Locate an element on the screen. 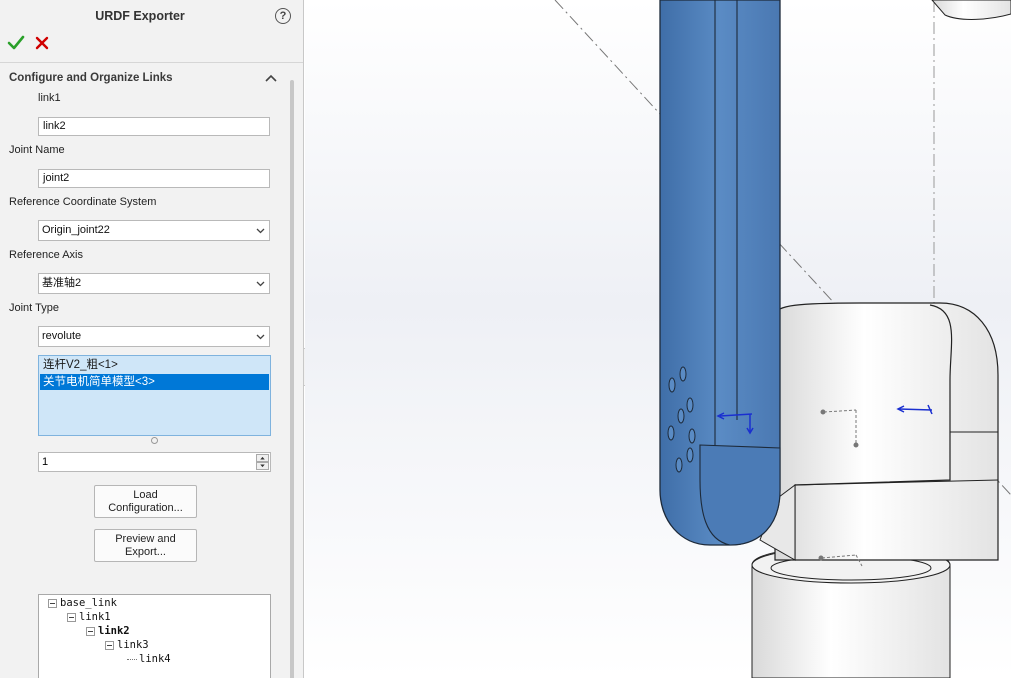 The width and height of the screenshot is (1011, 678). tree-node-link3: link3 is located at coordinates (127, 645).